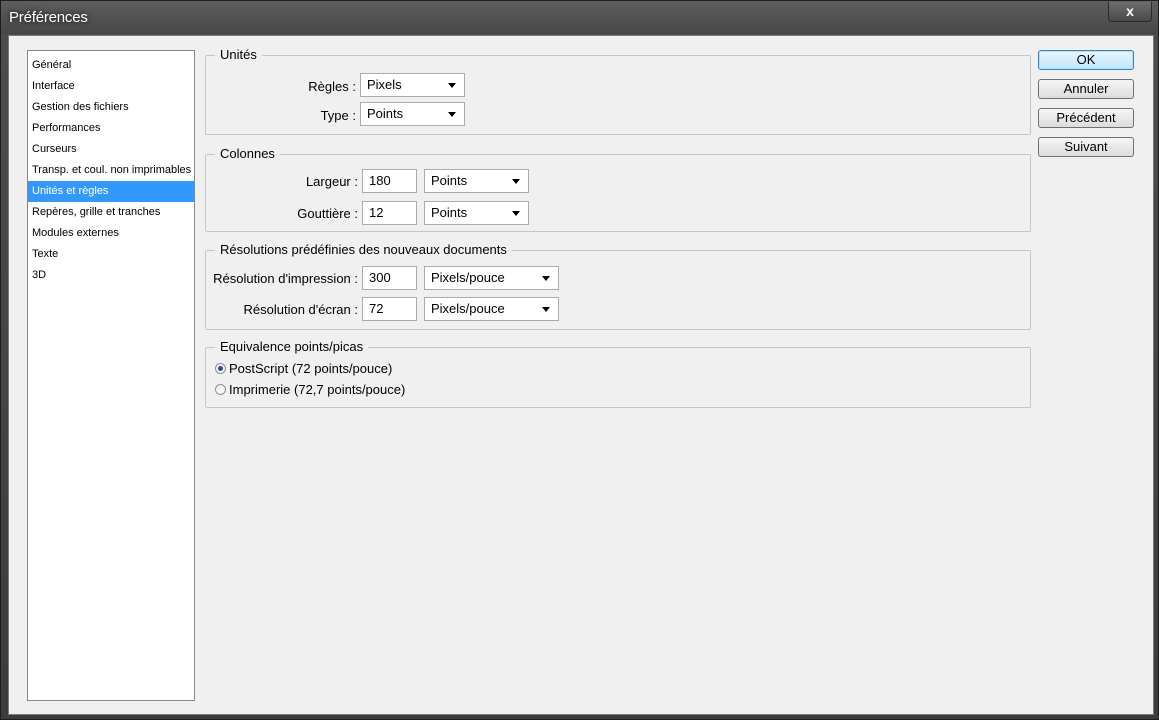 This screenshot has width=1159, height=720. Describe the element at coordinates (111, 233) in the screenshot. I see `sidebar-item-plugins: Modules externes` at that location.